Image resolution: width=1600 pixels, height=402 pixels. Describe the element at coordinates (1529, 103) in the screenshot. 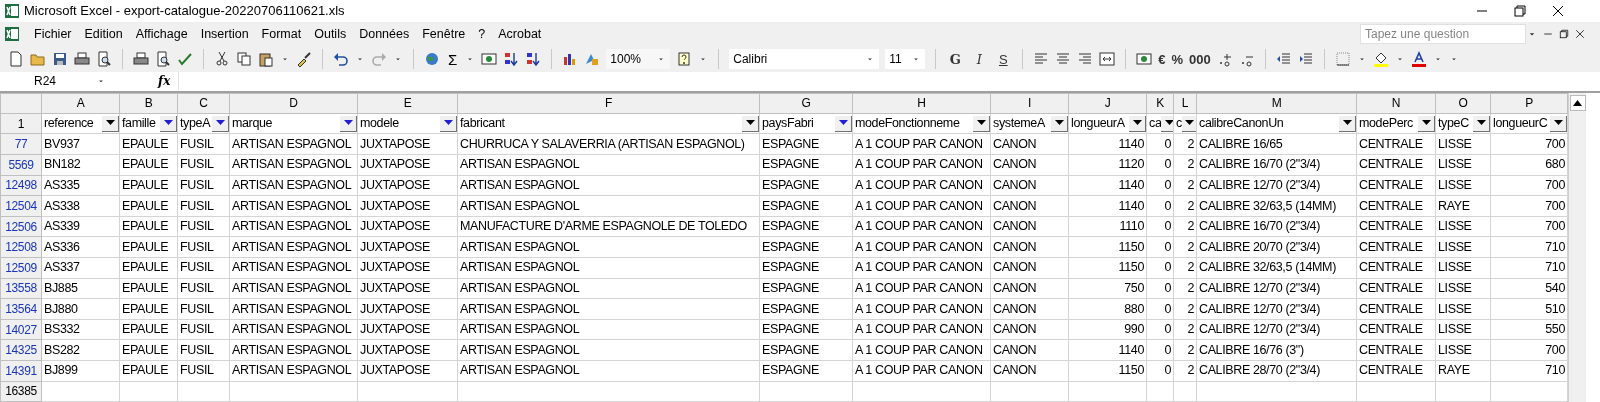

I see `column-header: P` at that location.